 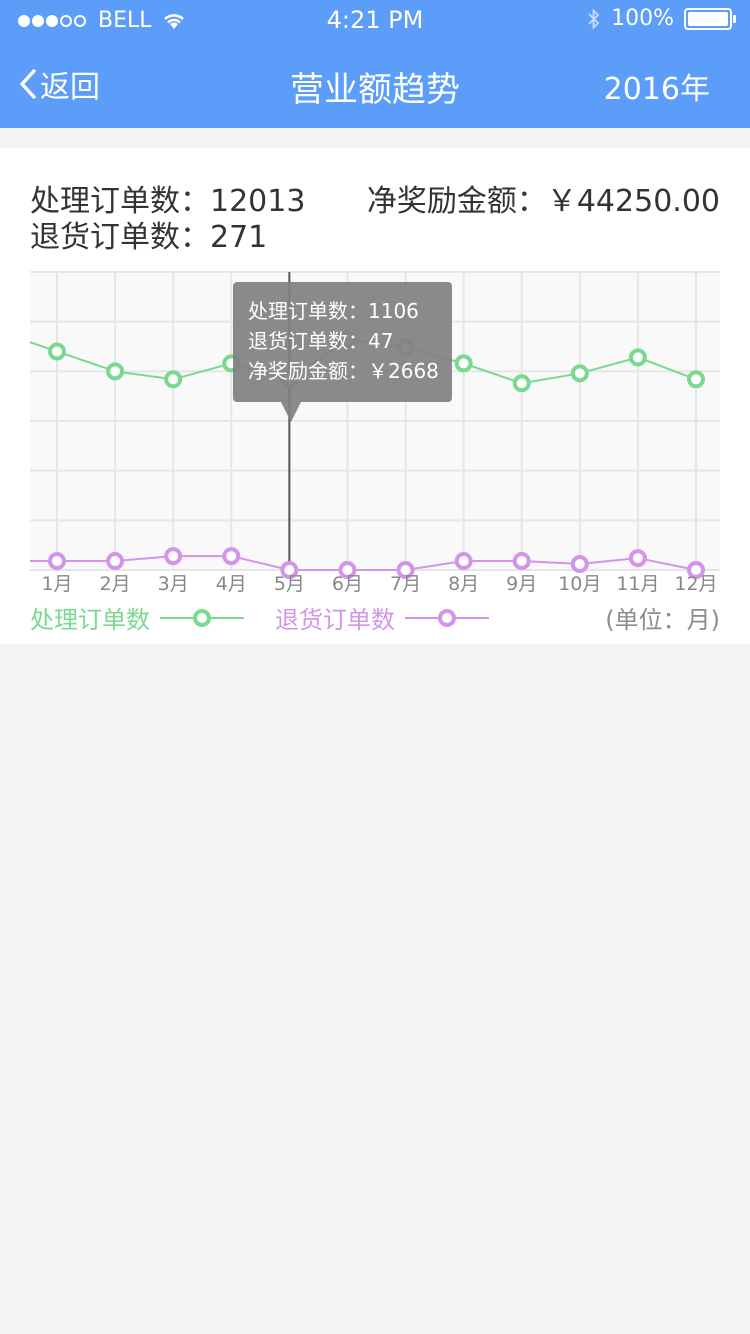 I want to click on legend-returned-marker, so click(x=447, y=617).